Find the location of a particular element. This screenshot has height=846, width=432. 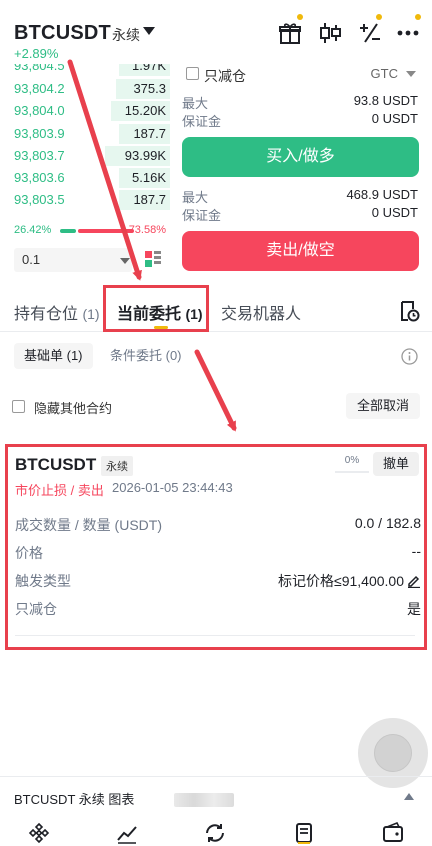

cancel-all-button: 全部取消 is located at coordinates (383, 406).